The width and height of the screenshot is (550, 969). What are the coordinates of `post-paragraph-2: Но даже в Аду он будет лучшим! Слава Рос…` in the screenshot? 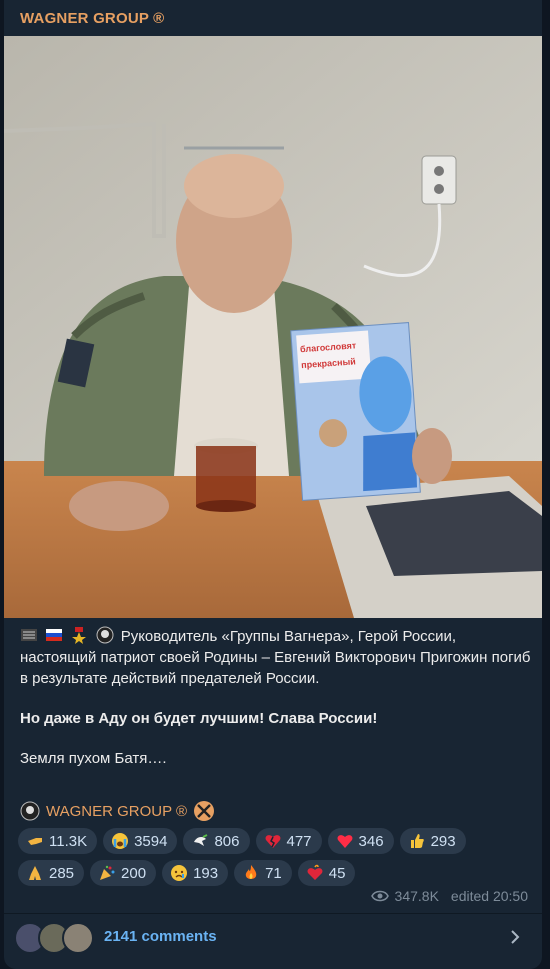 It's located at (199, 718).